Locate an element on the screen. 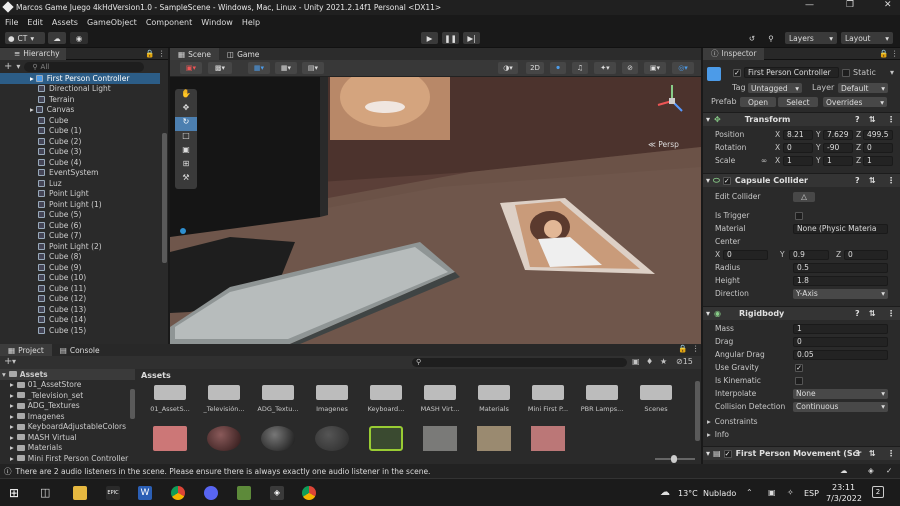 Image resolution: width=900 pixels, height=506 pixels. notification-icon: 2 is located at coordinates (878, 492).